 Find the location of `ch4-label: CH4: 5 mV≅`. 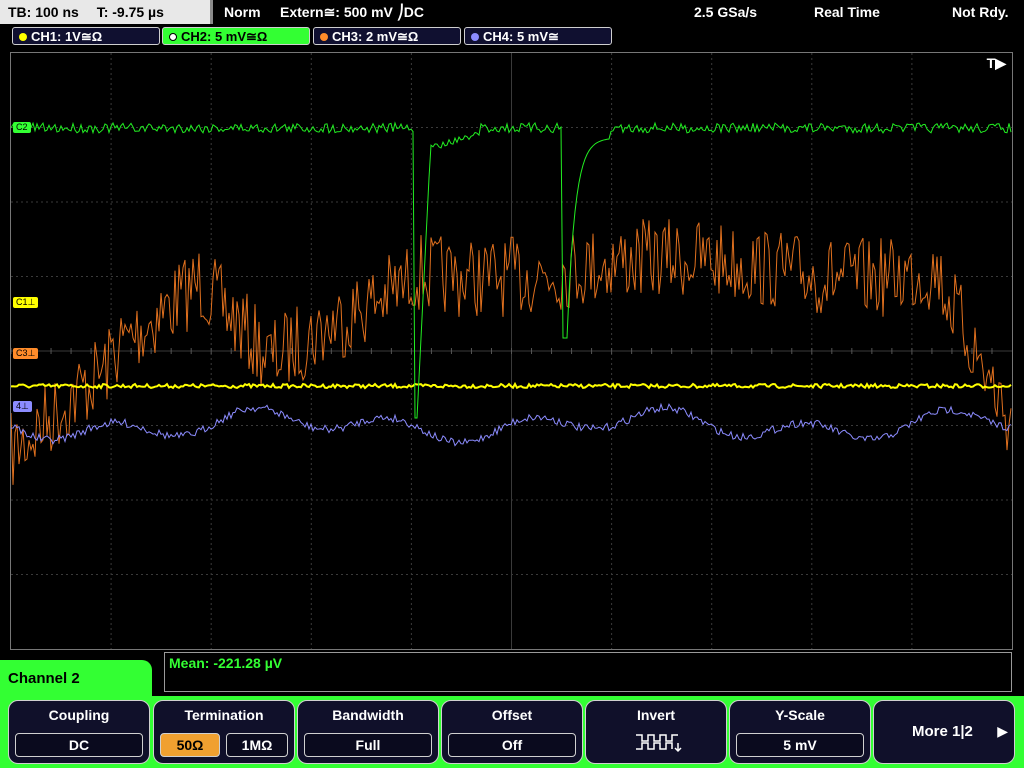

ch4-label: CH4: 5 mV≅ is located at coordinates (521, 36).